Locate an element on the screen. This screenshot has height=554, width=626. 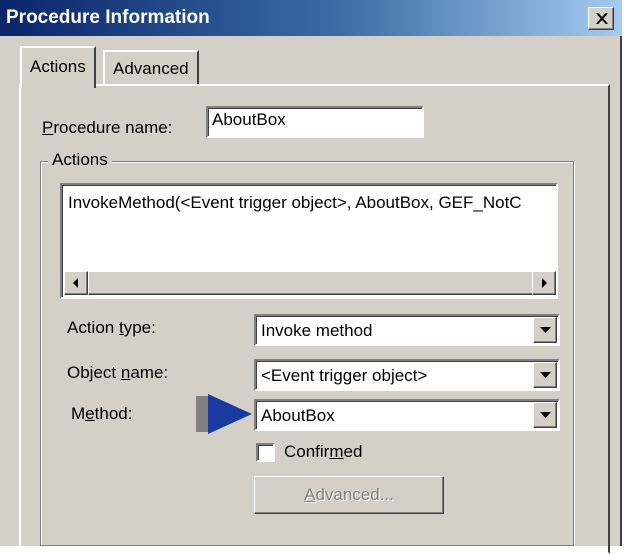
window-title: Procedure Information is located at coordinates (108, 17).